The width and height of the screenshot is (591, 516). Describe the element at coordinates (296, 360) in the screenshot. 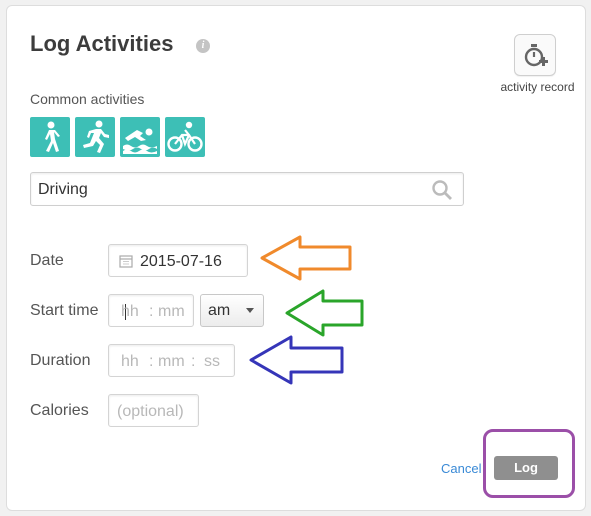

I see `blue-arrow-annotation` at that location.